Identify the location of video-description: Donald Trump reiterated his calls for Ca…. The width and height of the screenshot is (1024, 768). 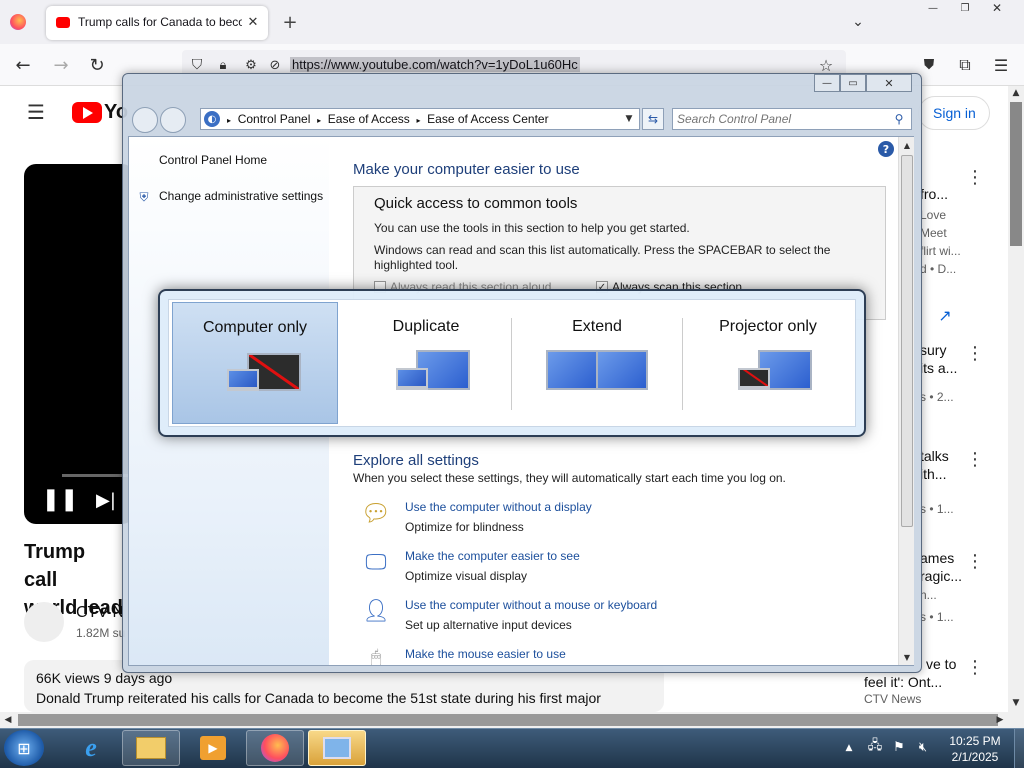
(318, 698).